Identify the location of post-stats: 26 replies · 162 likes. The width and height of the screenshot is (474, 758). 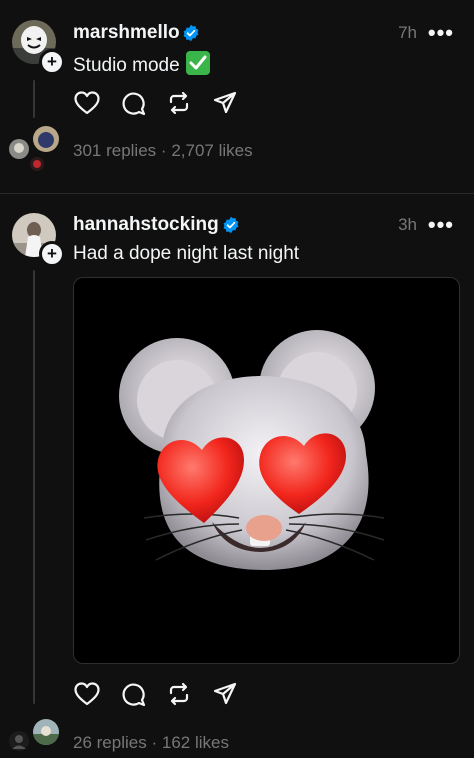
(151, 743).